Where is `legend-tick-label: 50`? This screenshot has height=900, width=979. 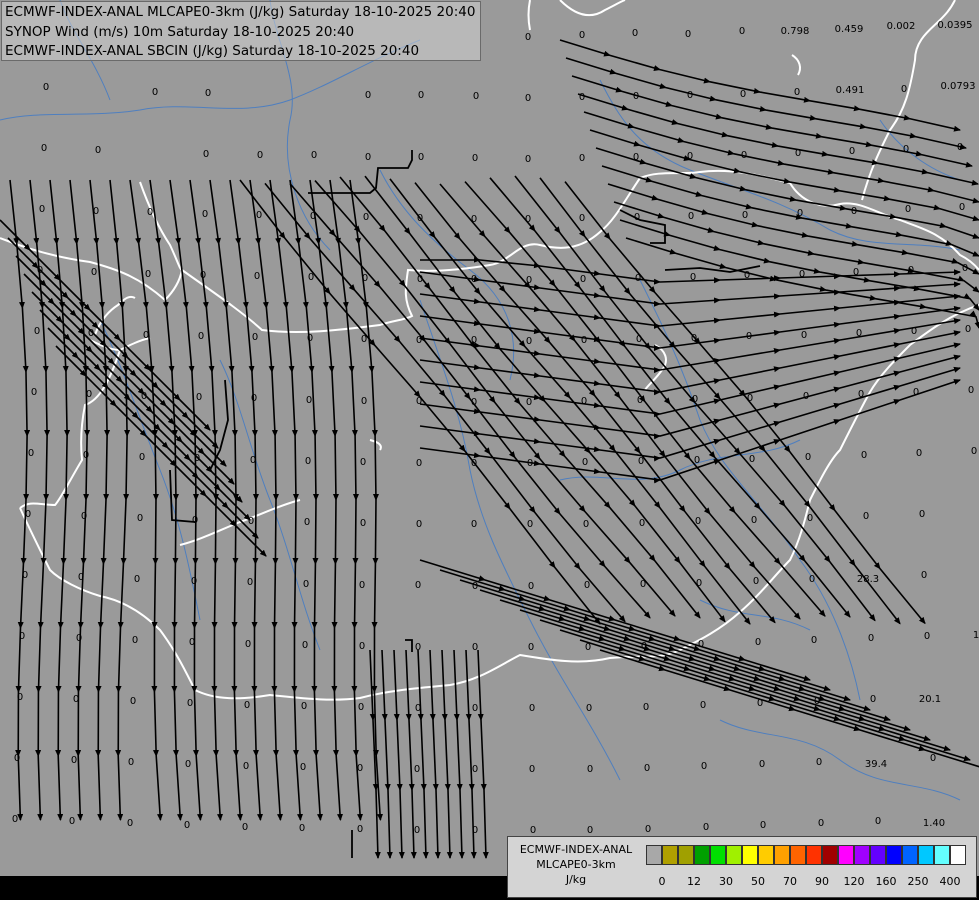
legend-tick-label: 50 is located at coordinates (758, 881).